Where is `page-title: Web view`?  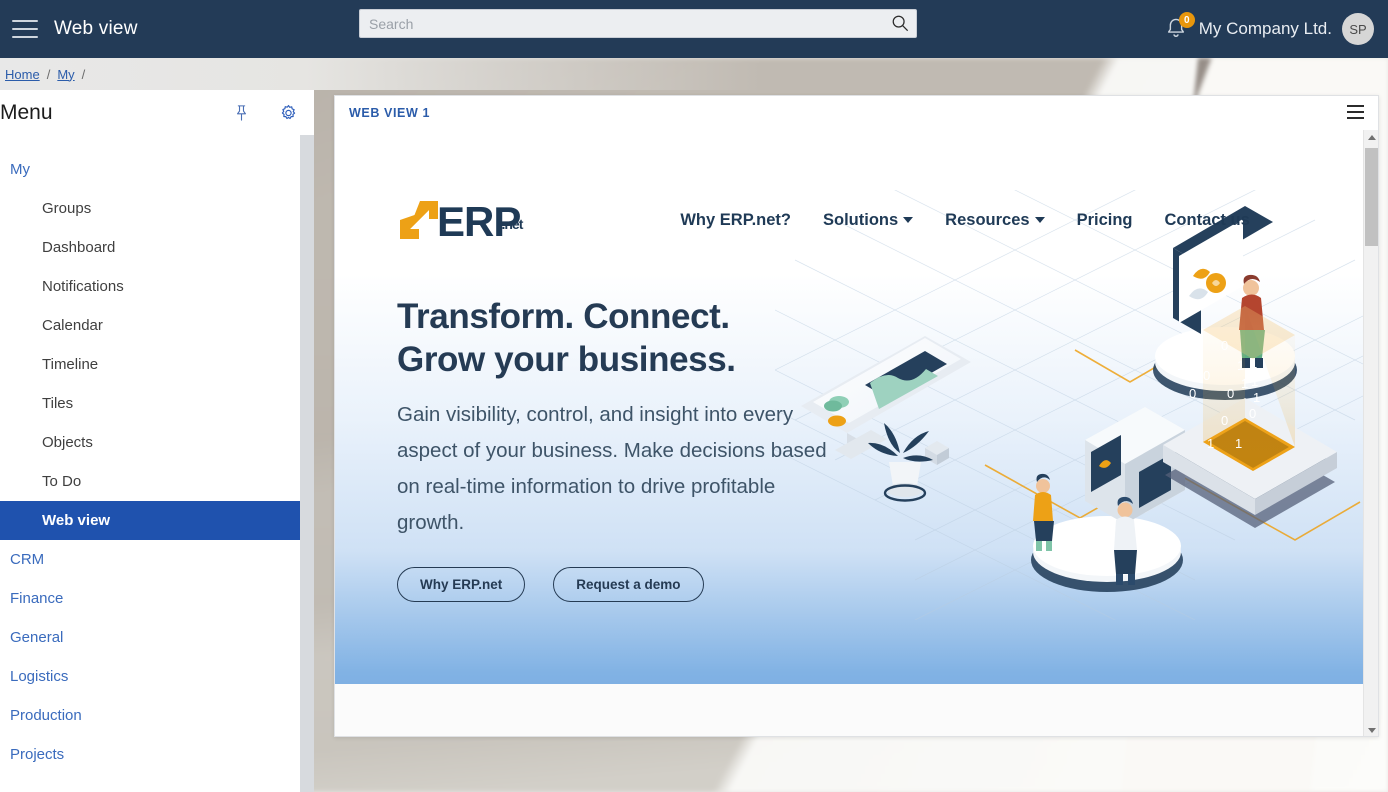 page-title: Web view is located at coordinates (96, 28).